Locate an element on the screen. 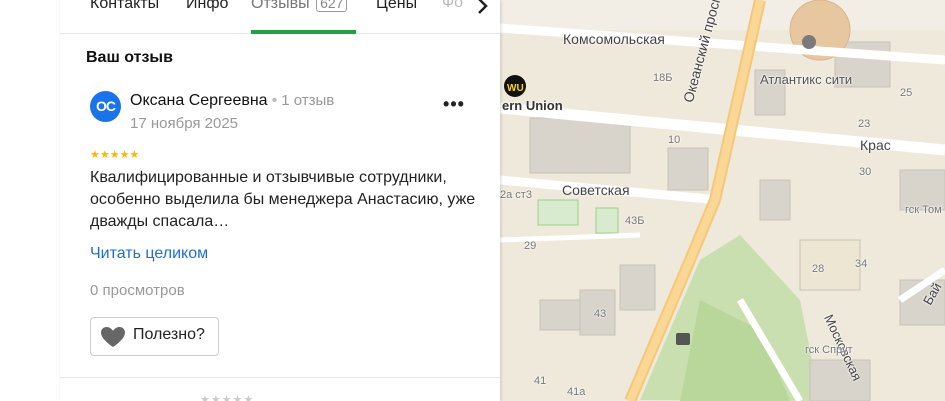  house-number: 10 is located at coordinates (674, 140).